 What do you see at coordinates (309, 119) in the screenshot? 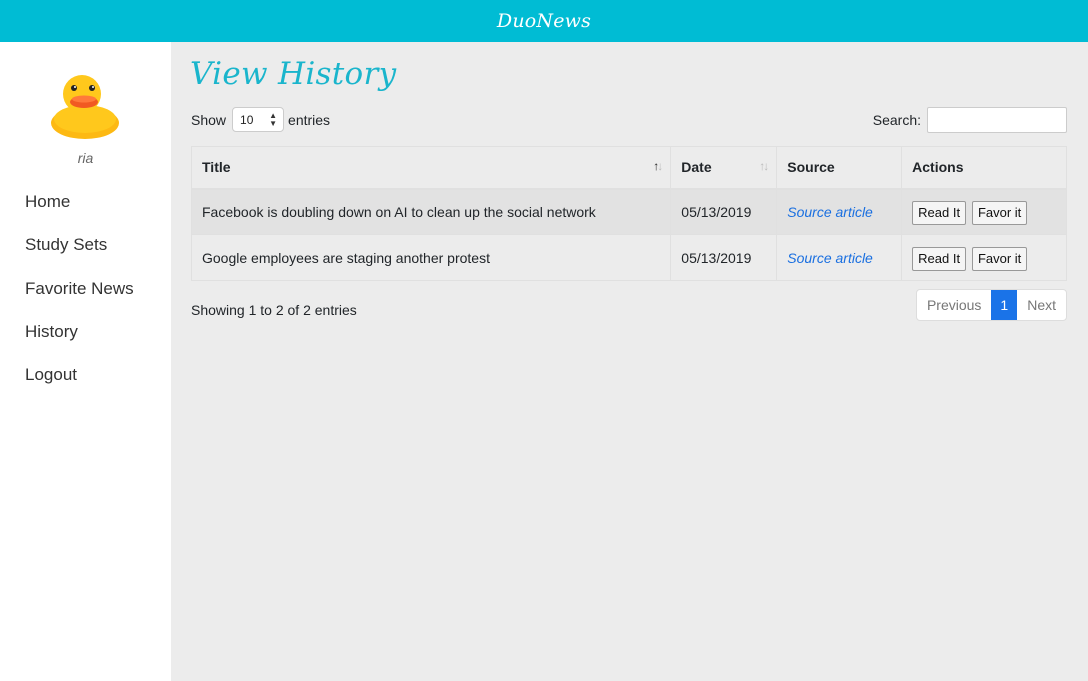
I see `entries-label: entries` at bounding box center [309, 119].